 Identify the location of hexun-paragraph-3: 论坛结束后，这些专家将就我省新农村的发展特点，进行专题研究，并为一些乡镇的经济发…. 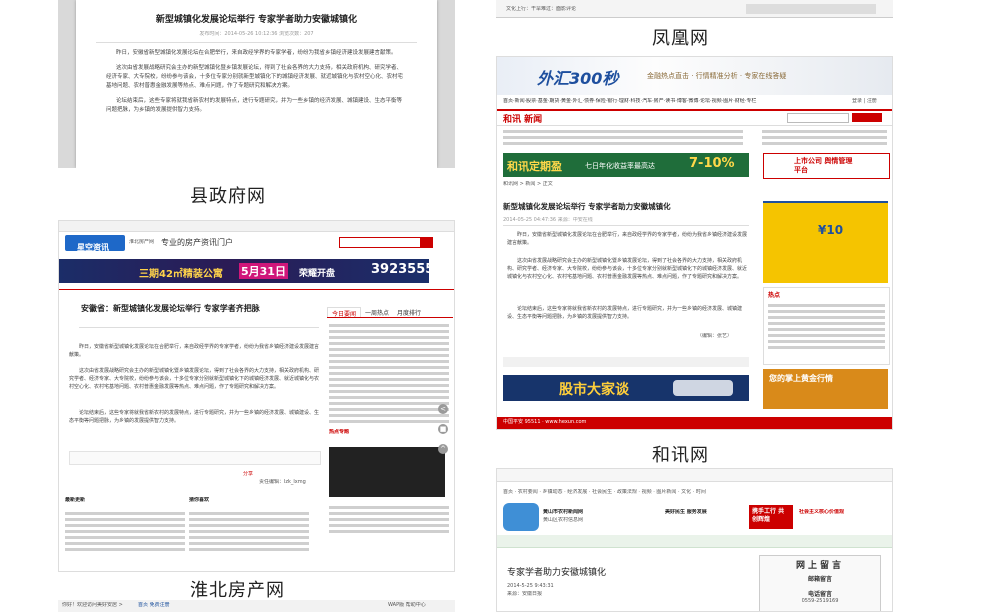
(625, 313).